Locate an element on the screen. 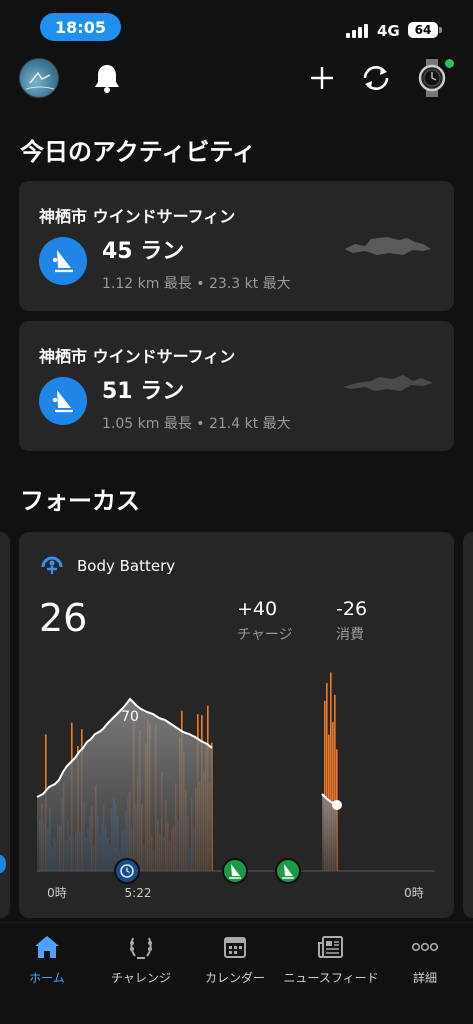 The width and height of the screenshot is (473, 1024). body-battery-icon is located at coordinates (52, 565).